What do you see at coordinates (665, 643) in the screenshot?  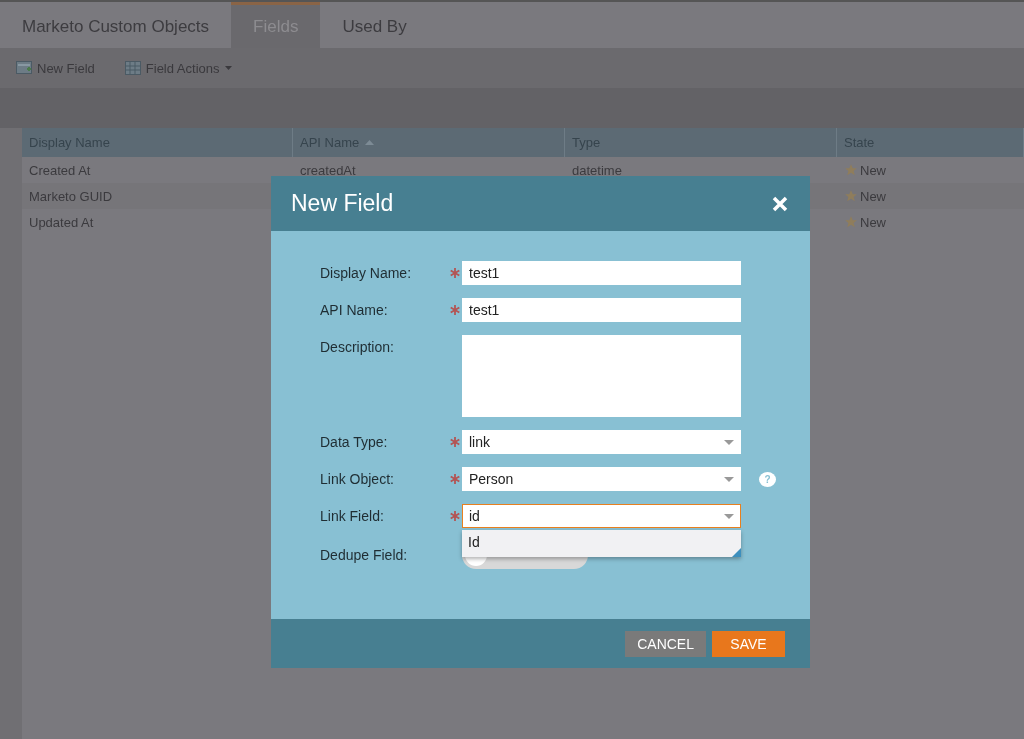 I see `cancel-button: CANCEL` at bounding box center [665, 643].